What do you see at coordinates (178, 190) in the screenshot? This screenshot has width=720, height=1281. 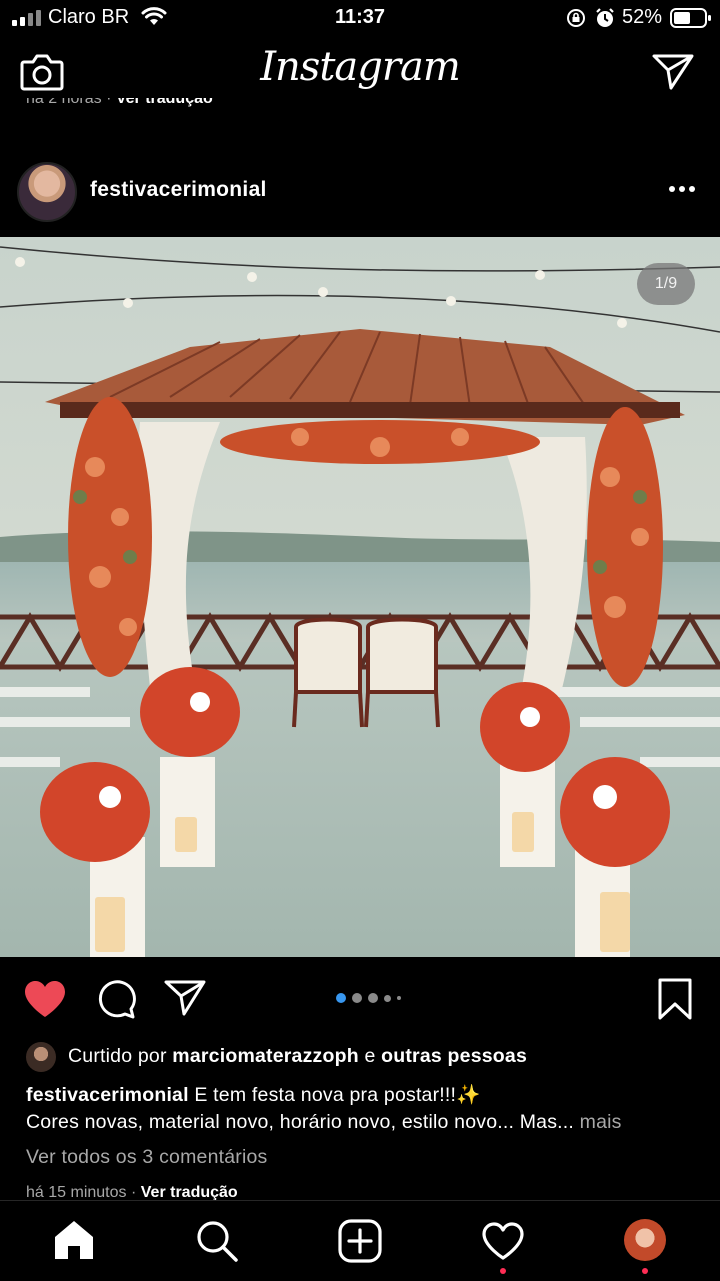 I see `post-author-username: festivacerimonial` at bounding box center [178, 190].